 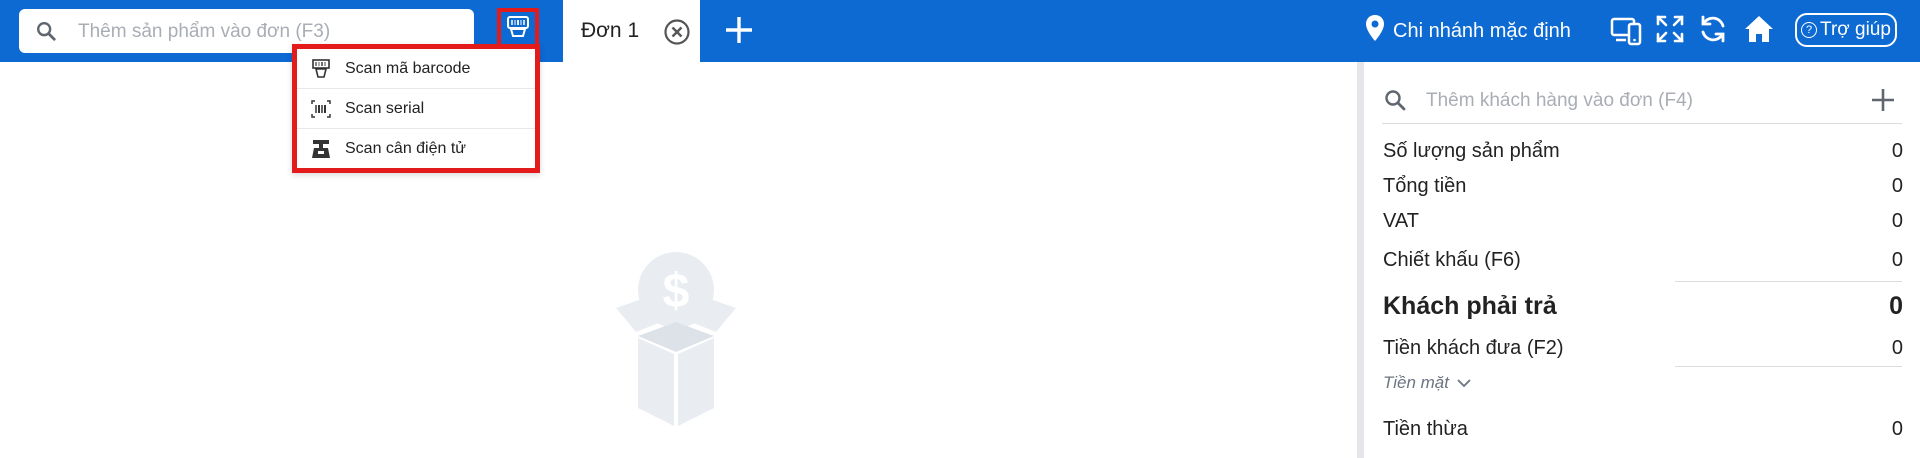 What do you see at coordinates (1897, 260) in the screenshot?
I see `discount-value: 0` at bounding box center [1897, 260].